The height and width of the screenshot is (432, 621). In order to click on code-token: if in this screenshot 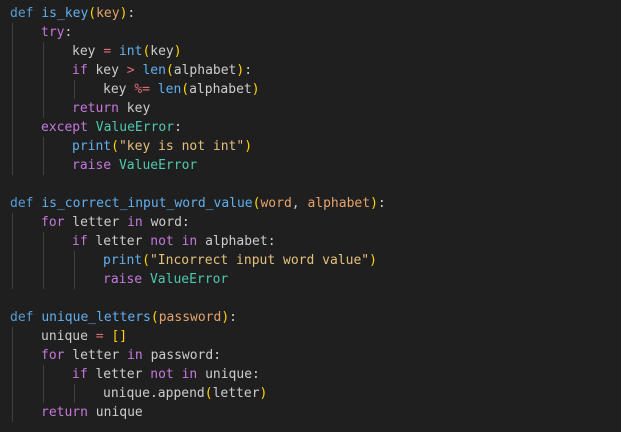, I will do `click(80, 241)`.